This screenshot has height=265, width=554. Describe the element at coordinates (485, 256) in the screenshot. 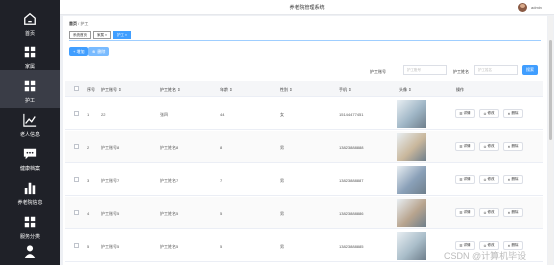

I see `watermark: CSDN @计算机毕设` at that location.